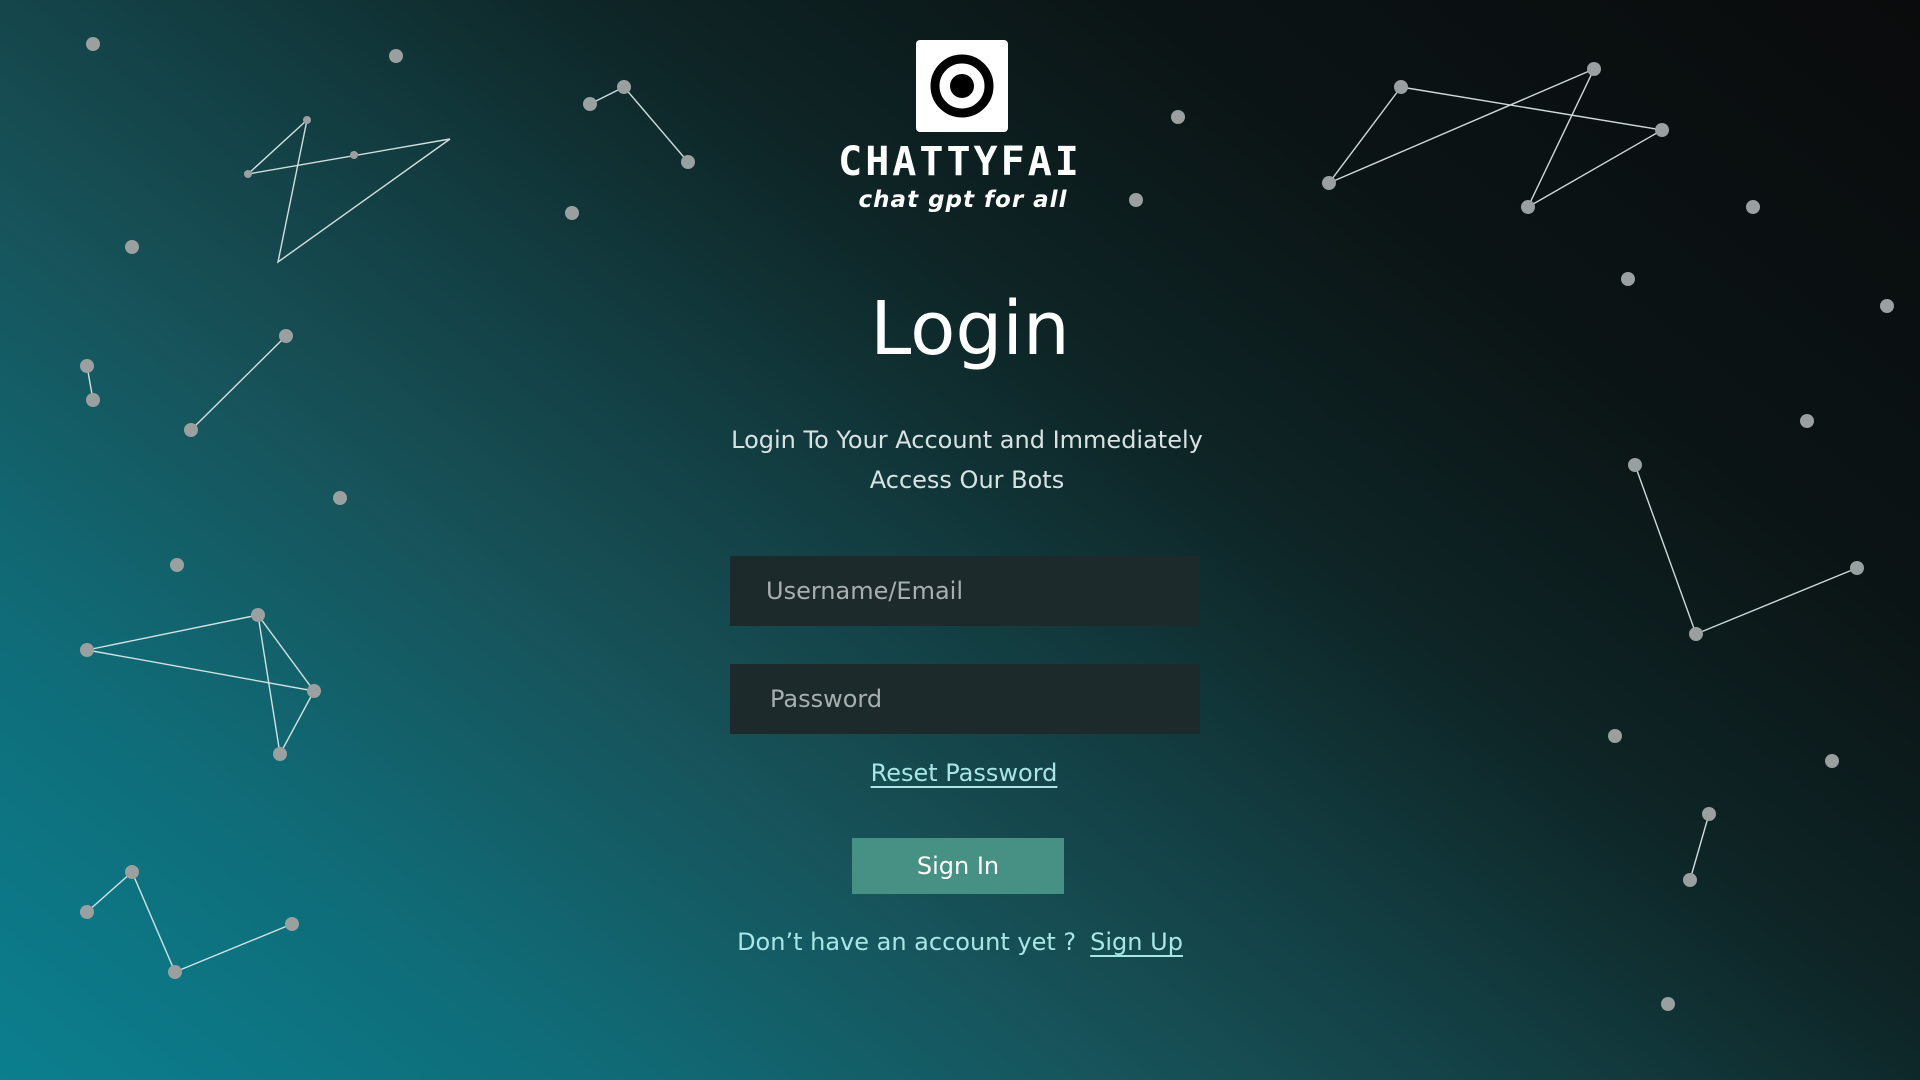 The width and height of the screenshot is (1920, 1080). Describe the element at coordinates (907, 942) in the screenshot. I see `no-account-text: Don’t have an account yet ?` at that location.